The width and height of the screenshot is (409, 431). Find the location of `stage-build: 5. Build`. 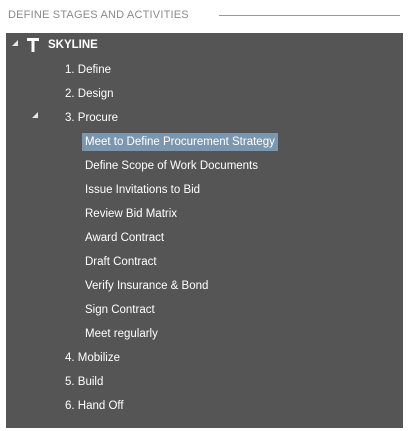

stage-build: 5. Build is located at coordinates (84, 382).